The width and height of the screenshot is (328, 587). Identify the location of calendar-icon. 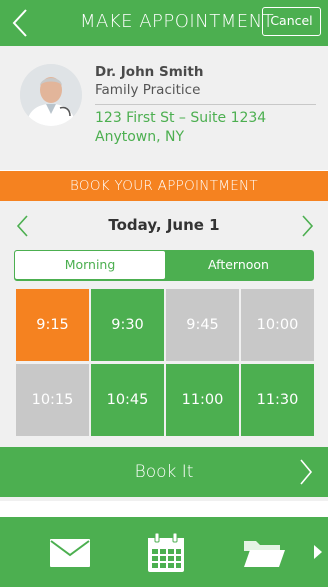
(166, 552).